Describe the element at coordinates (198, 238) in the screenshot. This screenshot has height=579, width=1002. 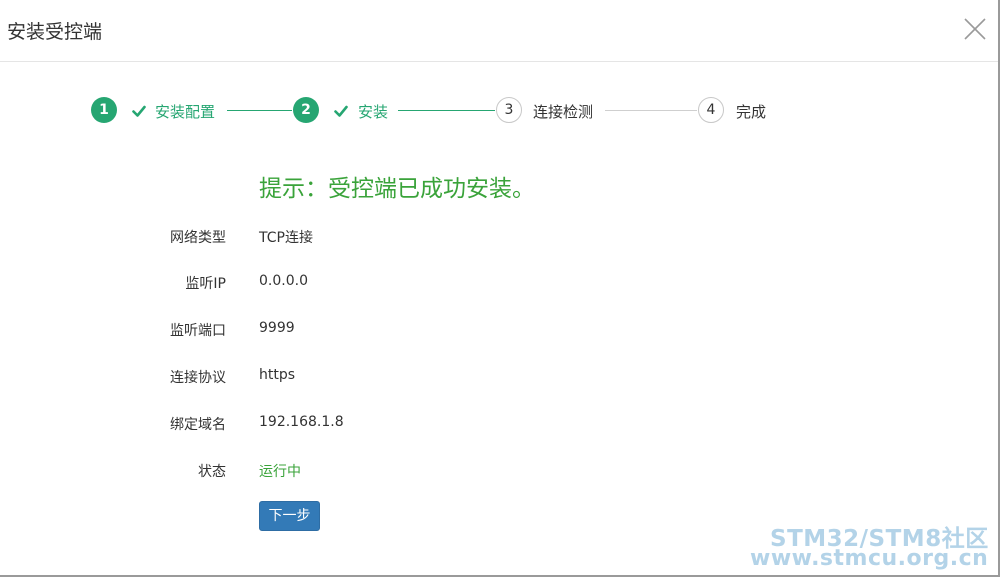
I see `network-type-label: 网络类型` at that location.